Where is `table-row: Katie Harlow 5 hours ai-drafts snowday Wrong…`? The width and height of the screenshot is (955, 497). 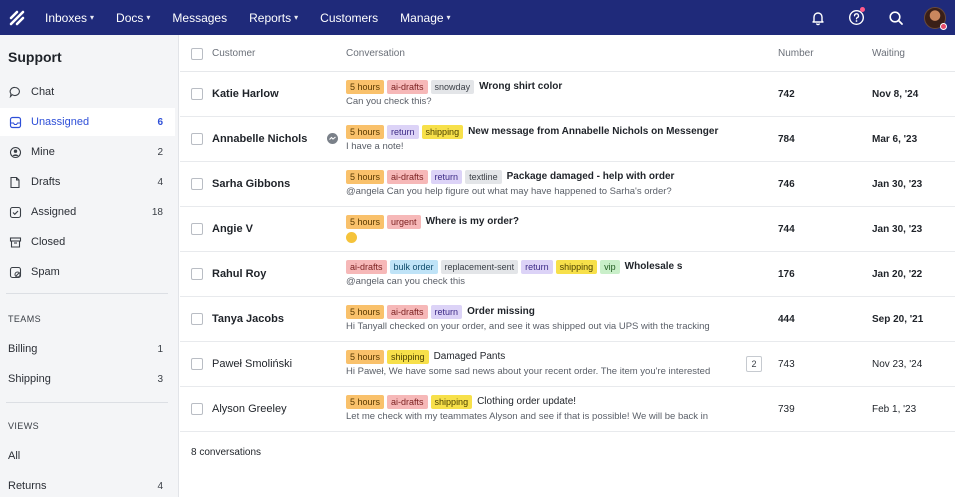
table-row: Katie Harlow 5 hours ai-drafts snowday Wrong… is located at coordinates (567, 94).